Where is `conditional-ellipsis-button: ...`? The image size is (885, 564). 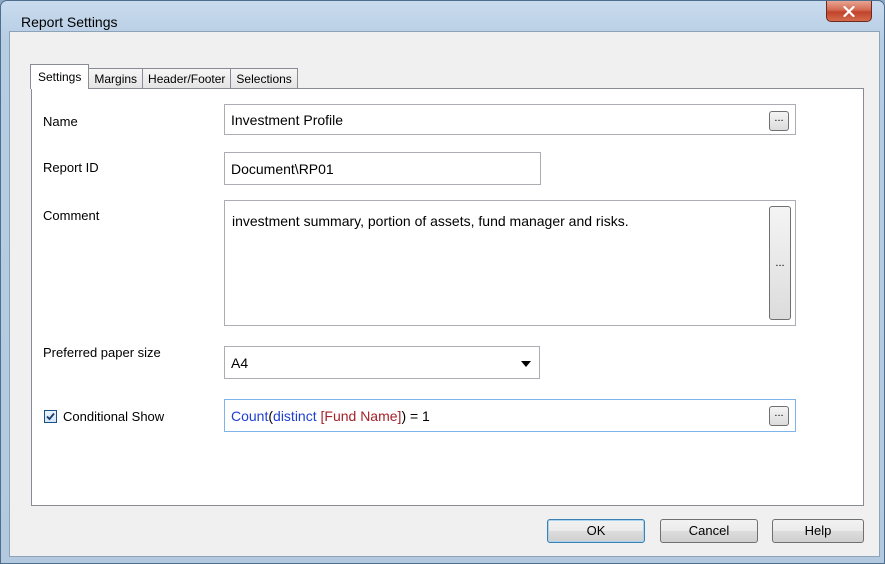 conditional-ellipsis-button: ... is located at coordinates (779, 416).